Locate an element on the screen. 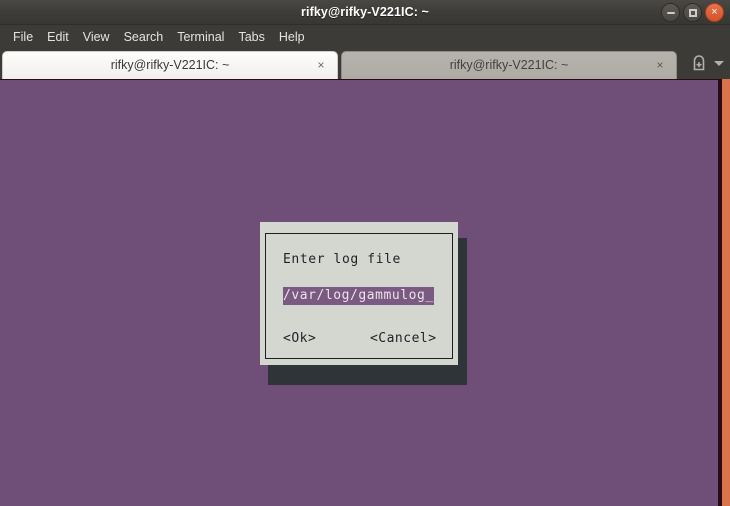 Image resolution: width=730 pixels, height=506 pixels. maximize-button is located at coordinates (692, 12).